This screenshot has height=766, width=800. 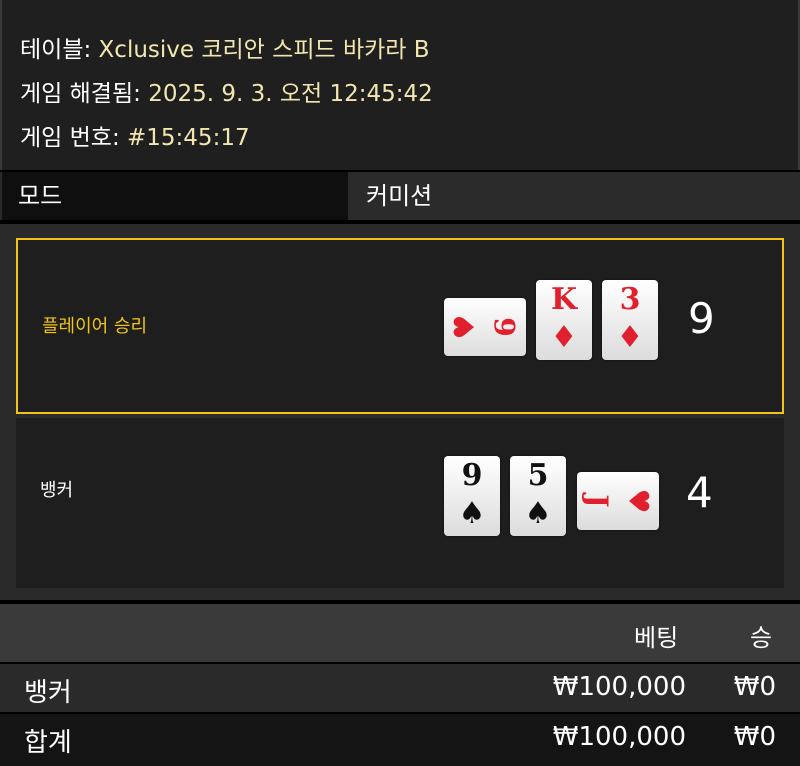 I want to click on player-card-1: ♥ 6, so click(x=485, y=327).